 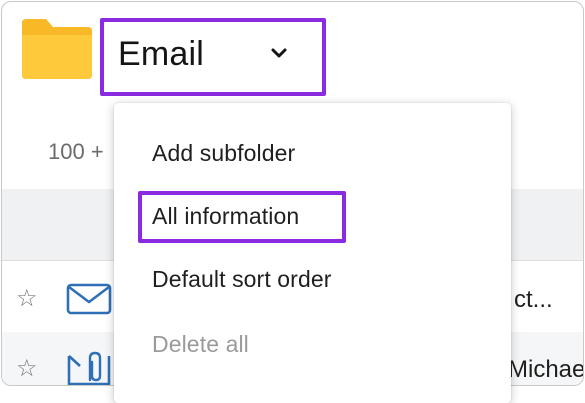 I want to click on envelope-icon, so click(x=89, y=299).